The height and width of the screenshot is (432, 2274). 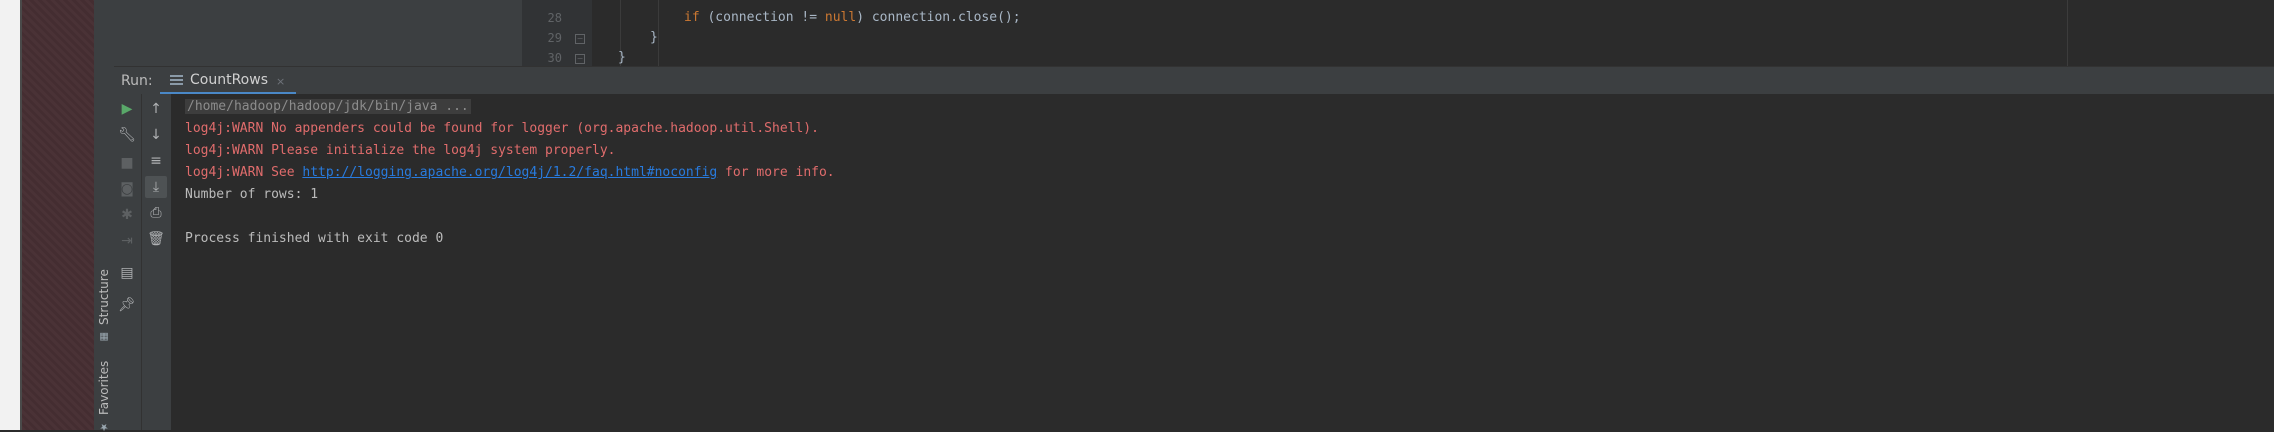 I want to click on debug-icon: ✱, so click(x=127, y=215).